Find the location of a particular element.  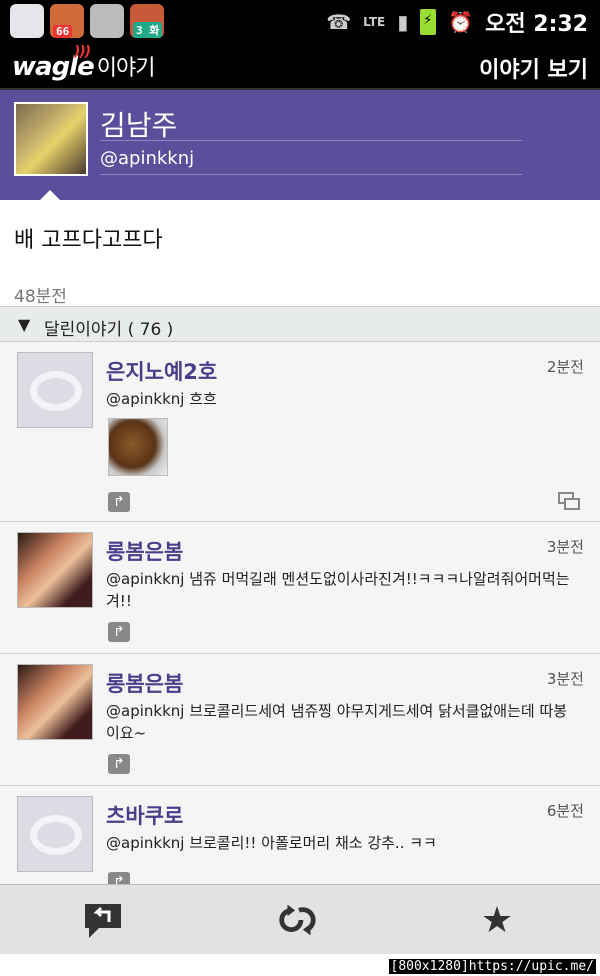

reshare-icon is located at coordinates (297, 920).